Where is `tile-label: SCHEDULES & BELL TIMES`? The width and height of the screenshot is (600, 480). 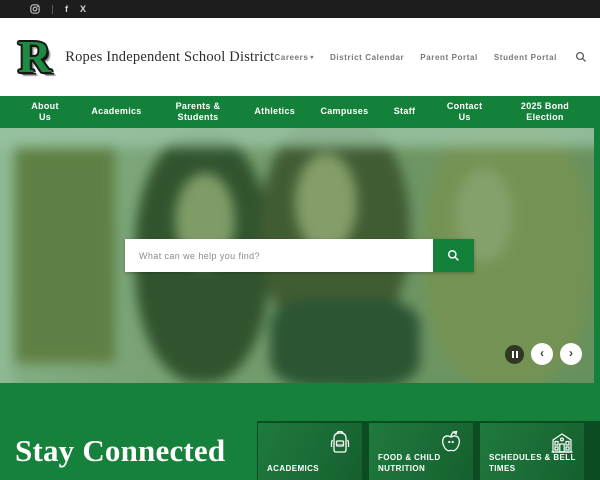 tile-label: SCHEDULES & BELL TIMES is located at coordinates (532, 463).